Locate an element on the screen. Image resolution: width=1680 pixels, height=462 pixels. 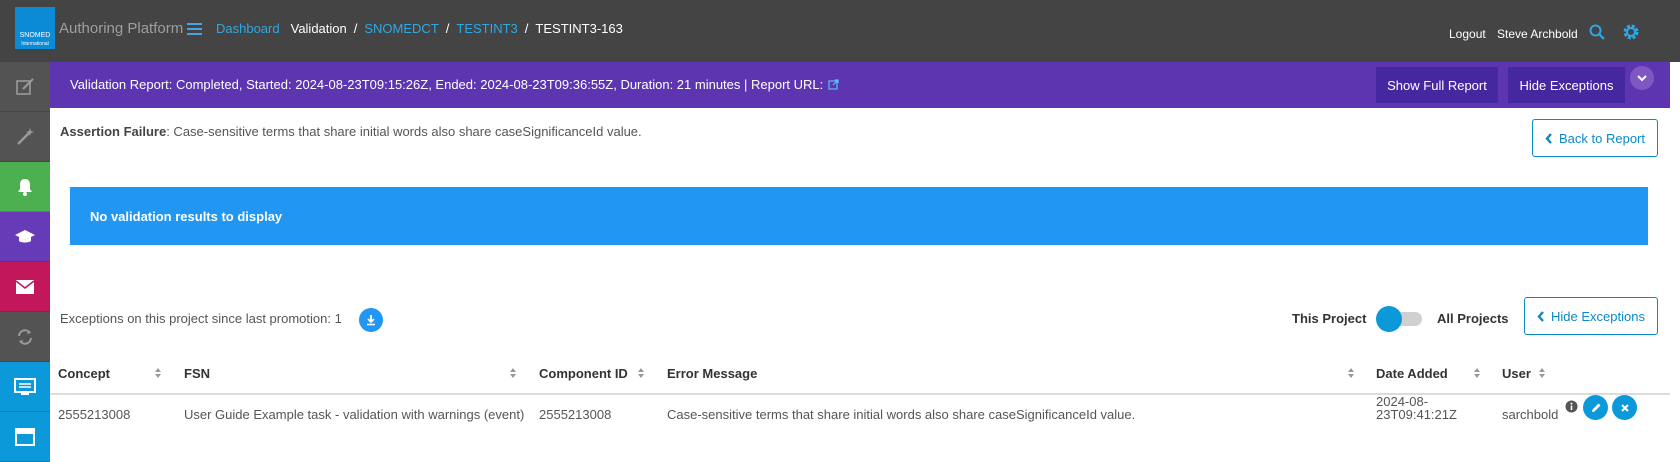
chevron-down-icon is located at coordinates (1642, 78).